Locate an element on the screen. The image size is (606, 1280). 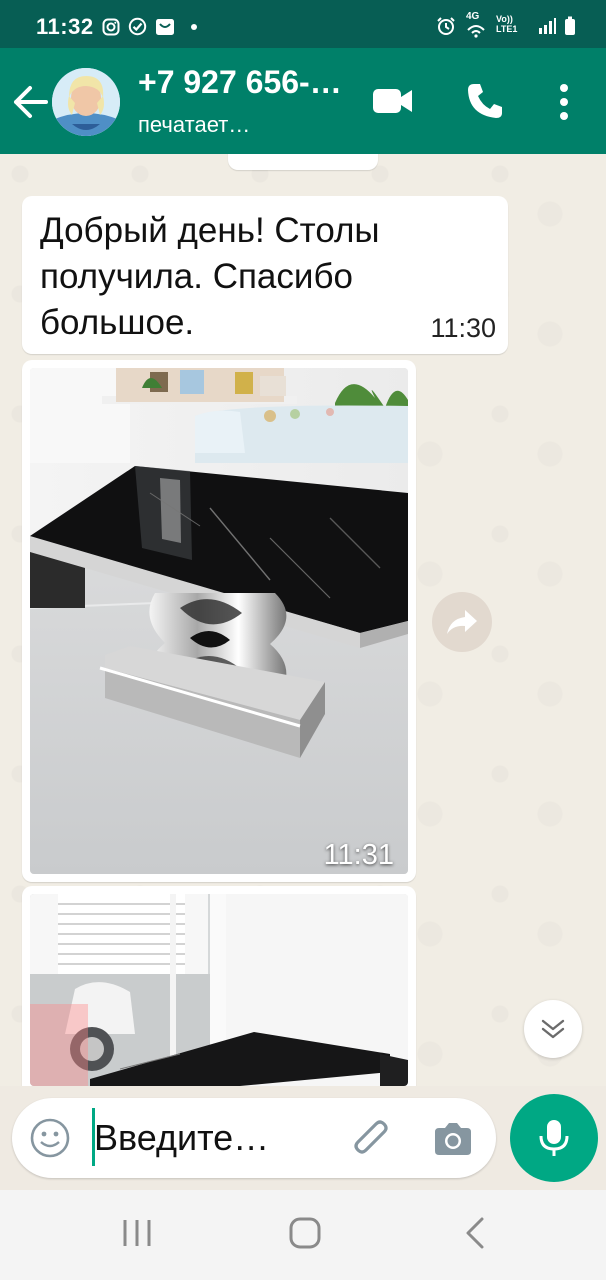
back-arrow-icon is located at coordinates (31, 102).